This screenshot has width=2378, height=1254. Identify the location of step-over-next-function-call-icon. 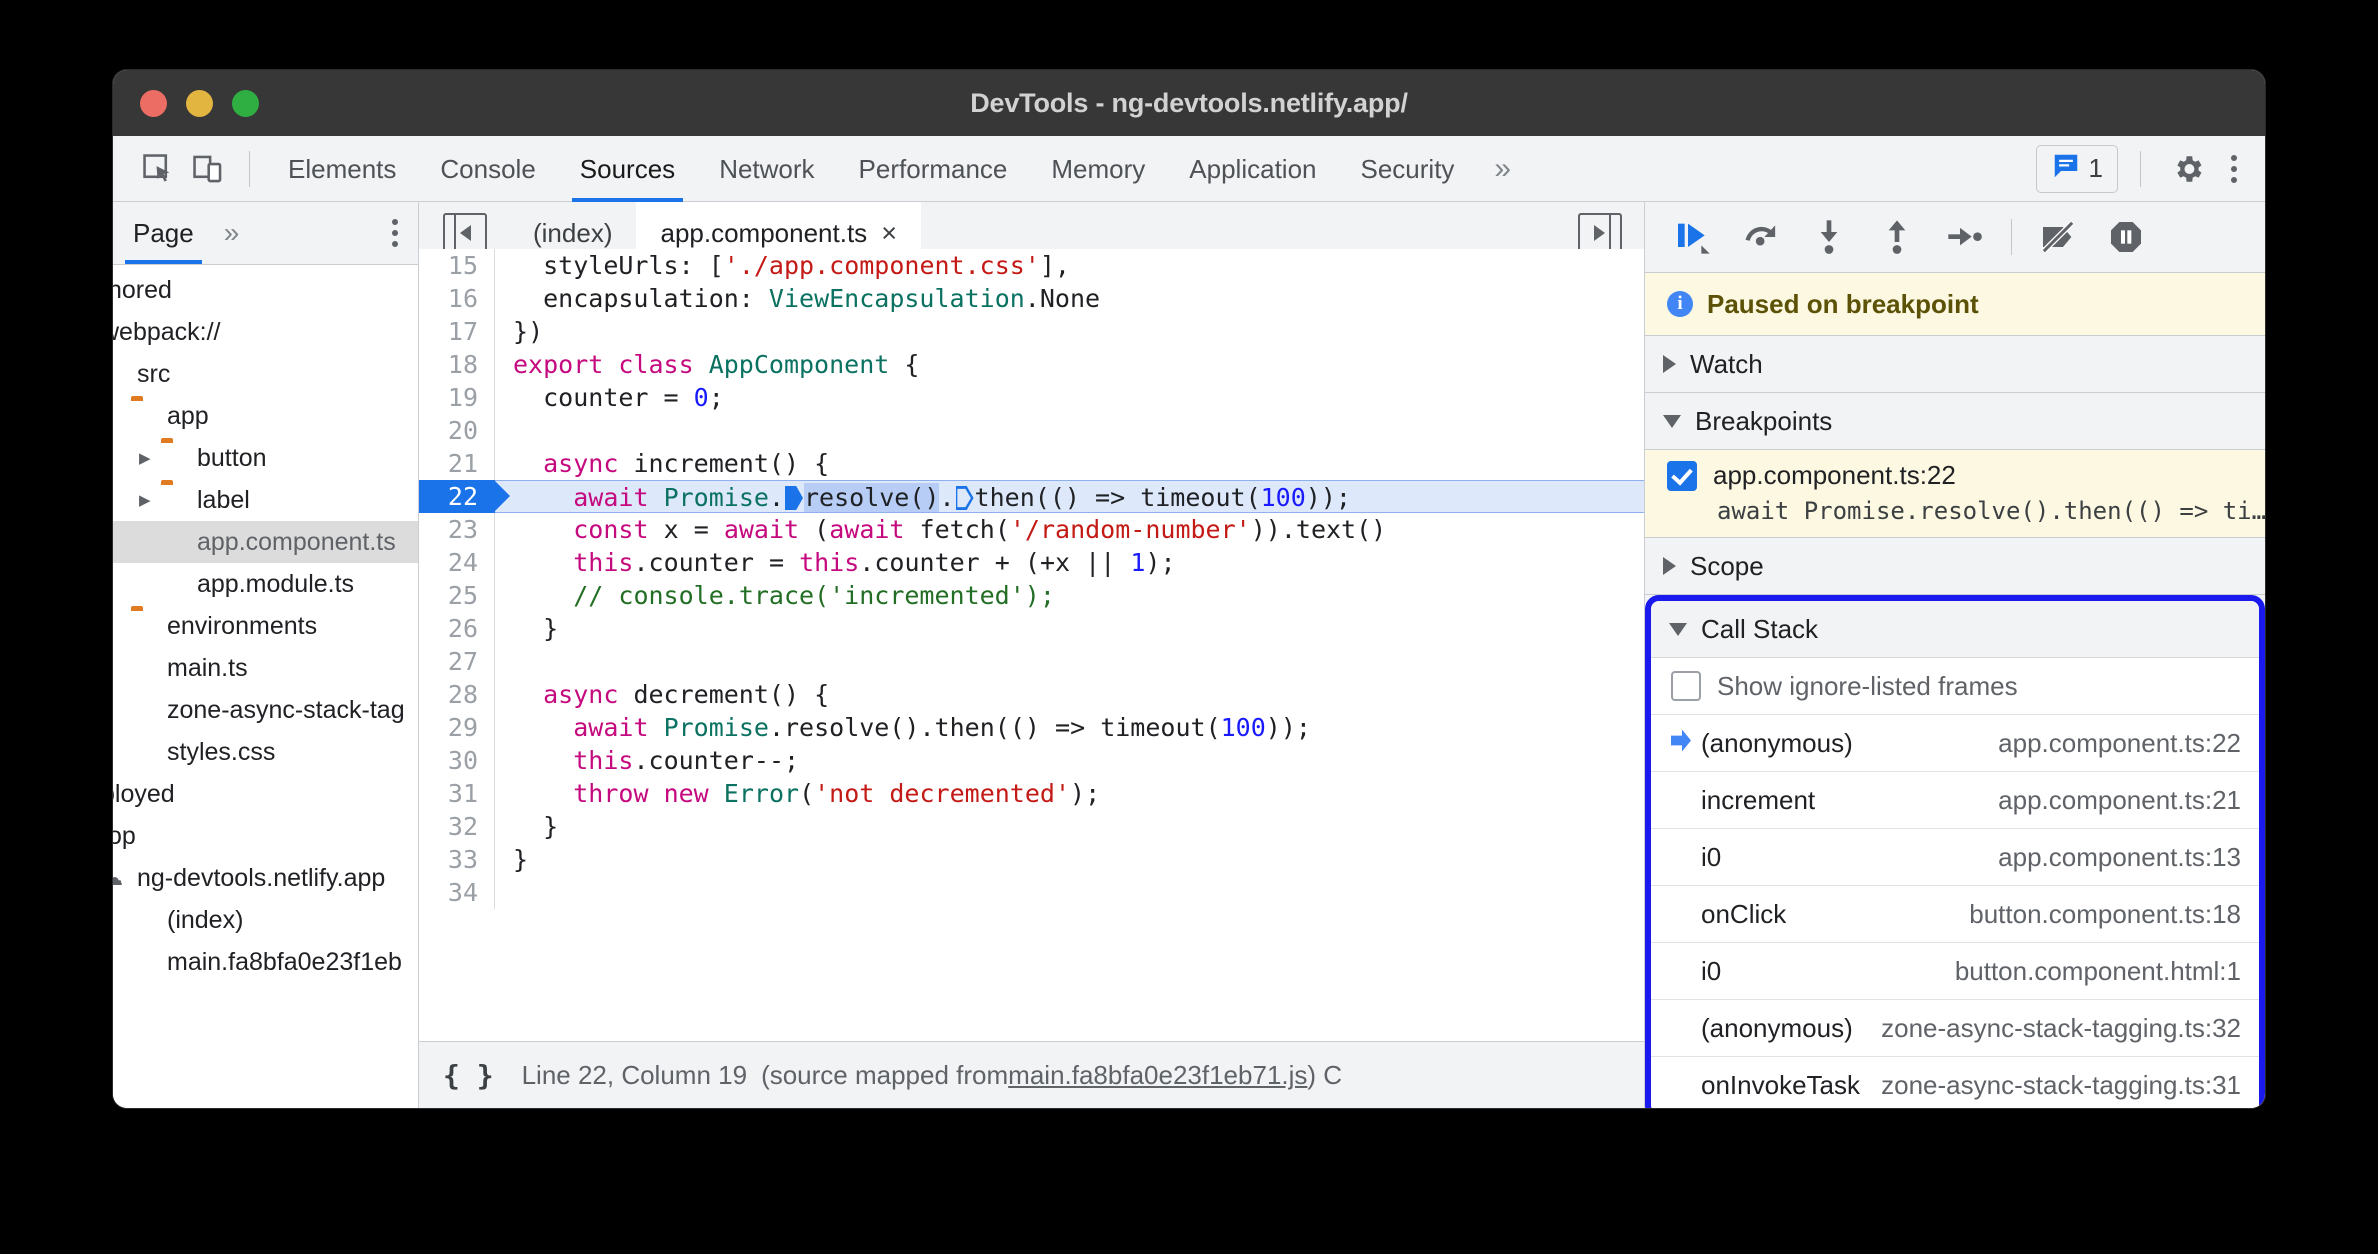
(1761, 237).